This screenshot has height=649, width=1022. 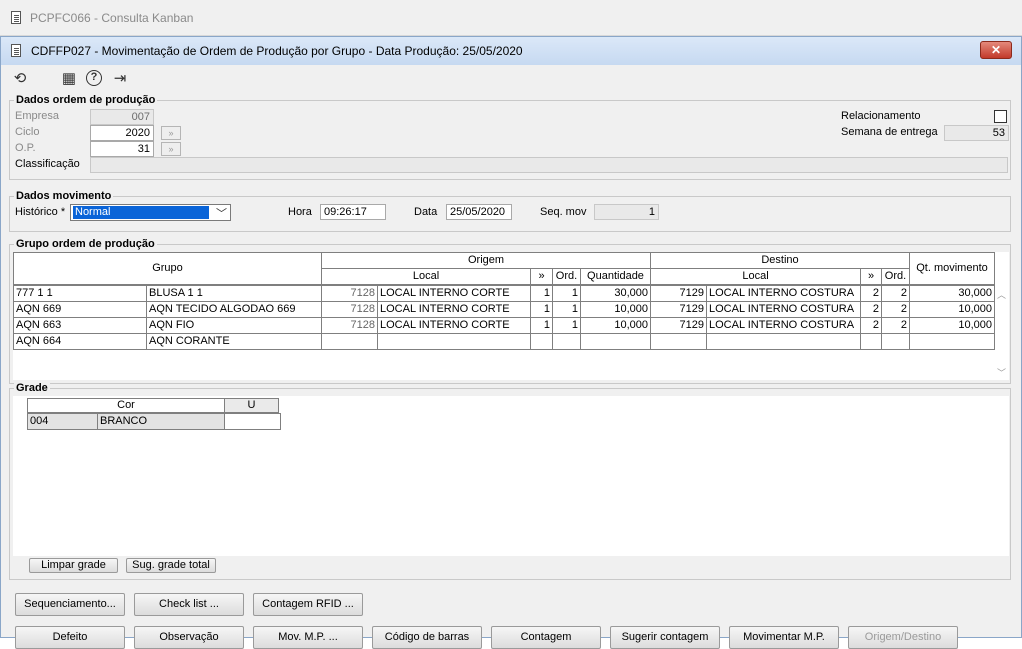 I want to click on origem-local-header: Local, so click(x=426, y=276).